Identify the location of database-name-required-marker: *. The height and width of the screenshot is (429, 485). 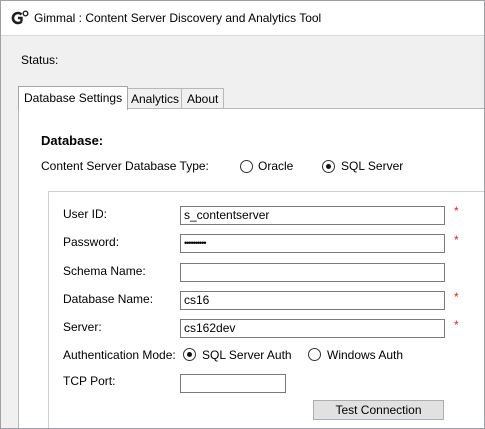
(456, 297).